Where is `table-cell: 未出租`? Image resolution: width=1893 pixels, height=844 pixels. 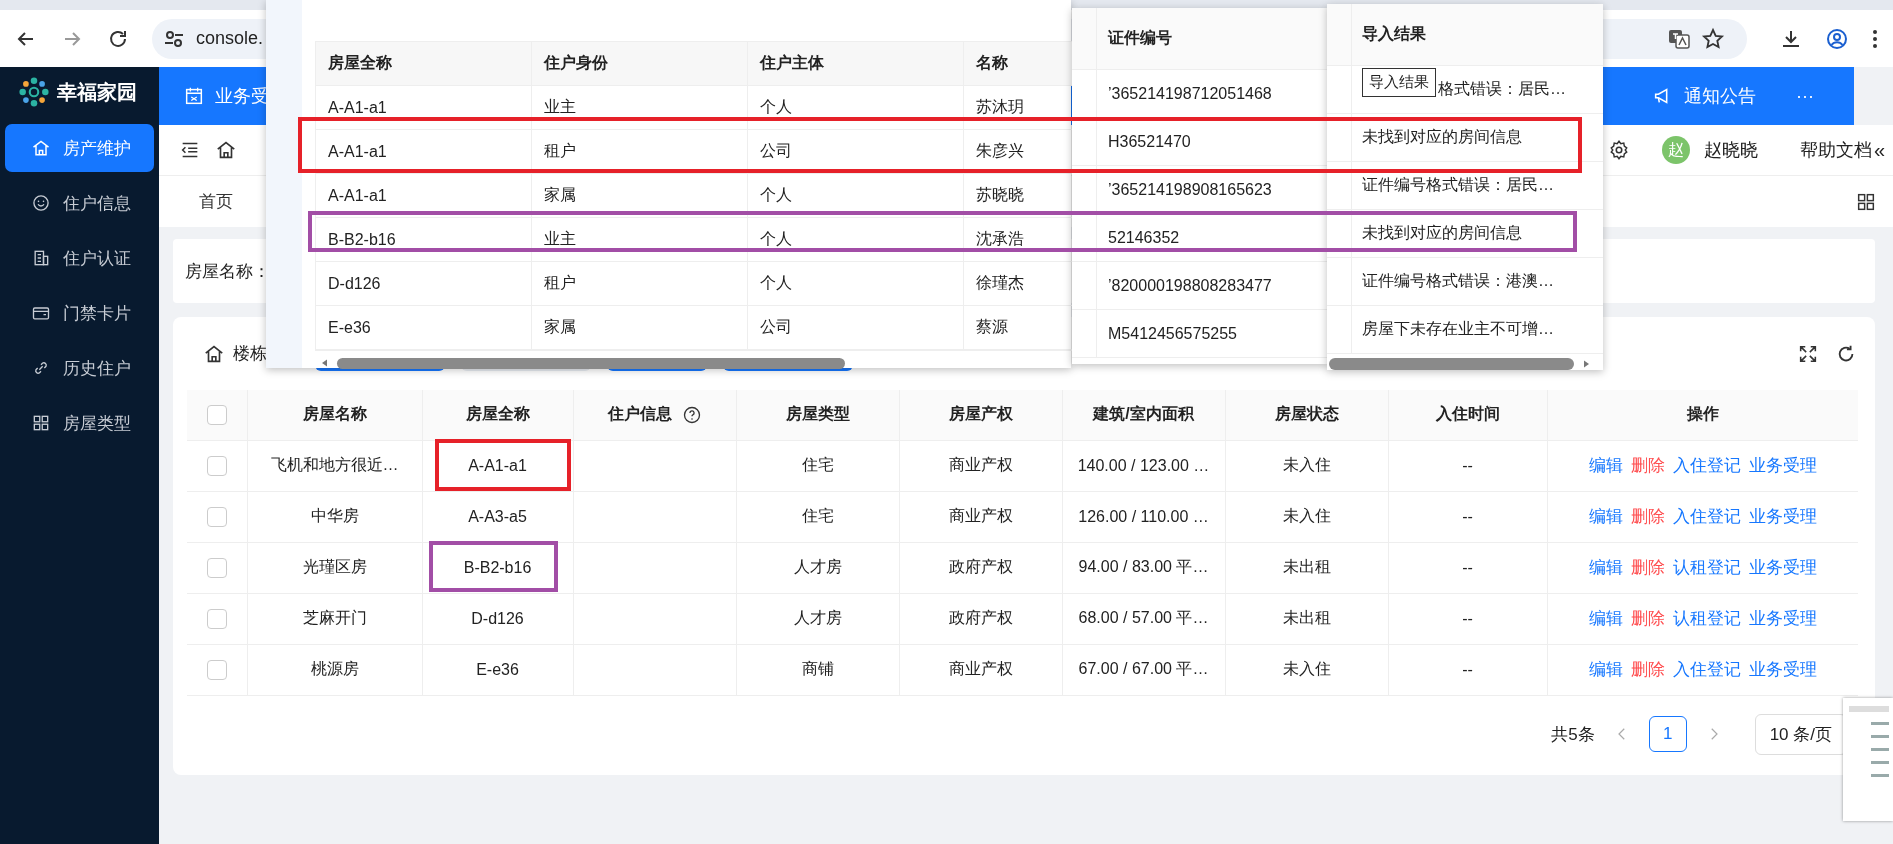 table-cell: 未出租 is located at coordinates (1306, 617).